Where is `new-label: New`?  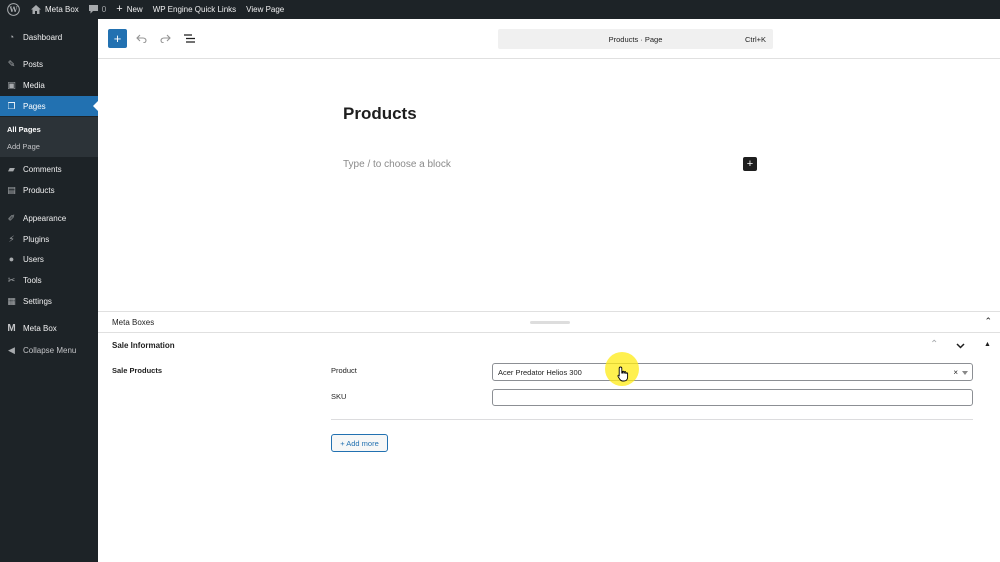 new-label: New is located at coordinates (134, 9).